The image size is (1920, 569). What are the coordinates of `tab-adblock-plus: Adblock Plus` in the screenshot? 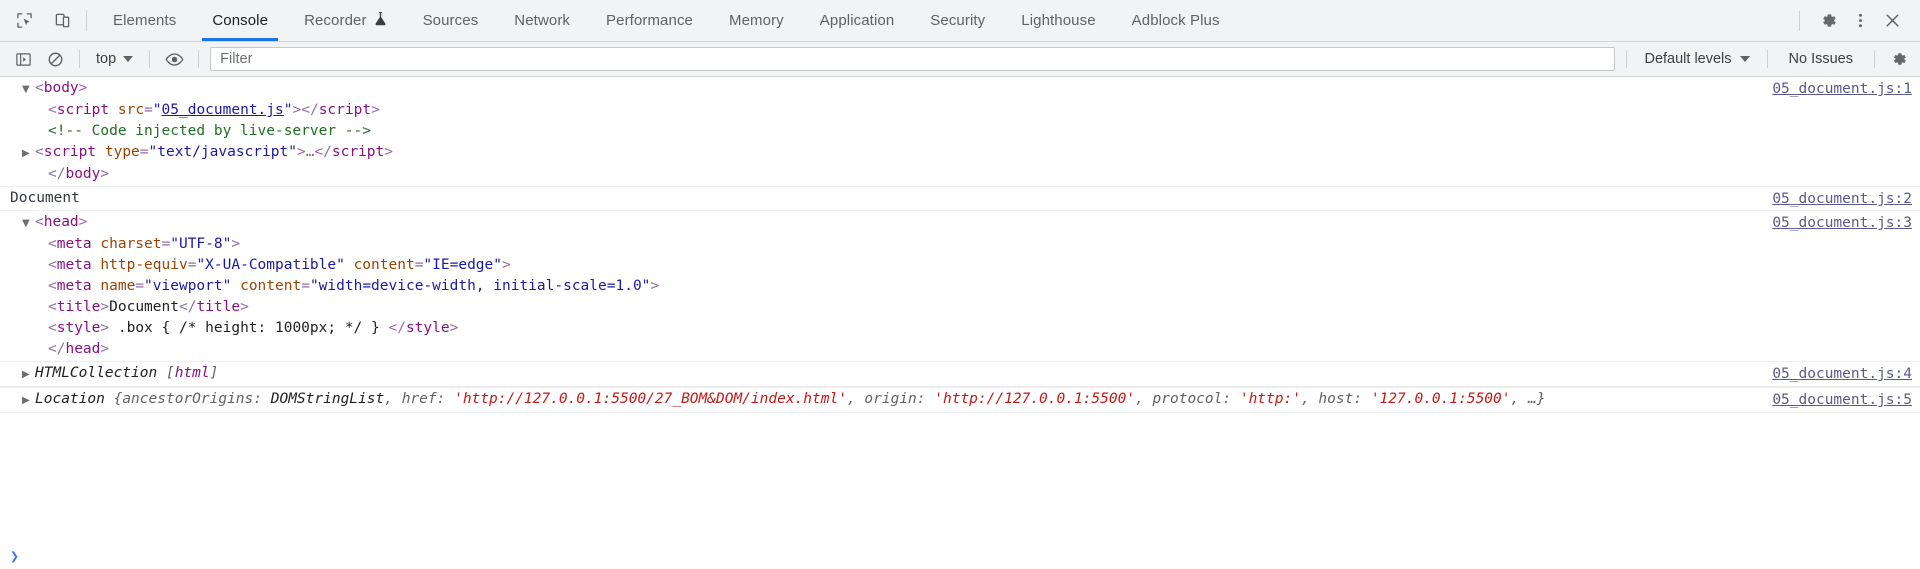 It's located at (1176, 20).